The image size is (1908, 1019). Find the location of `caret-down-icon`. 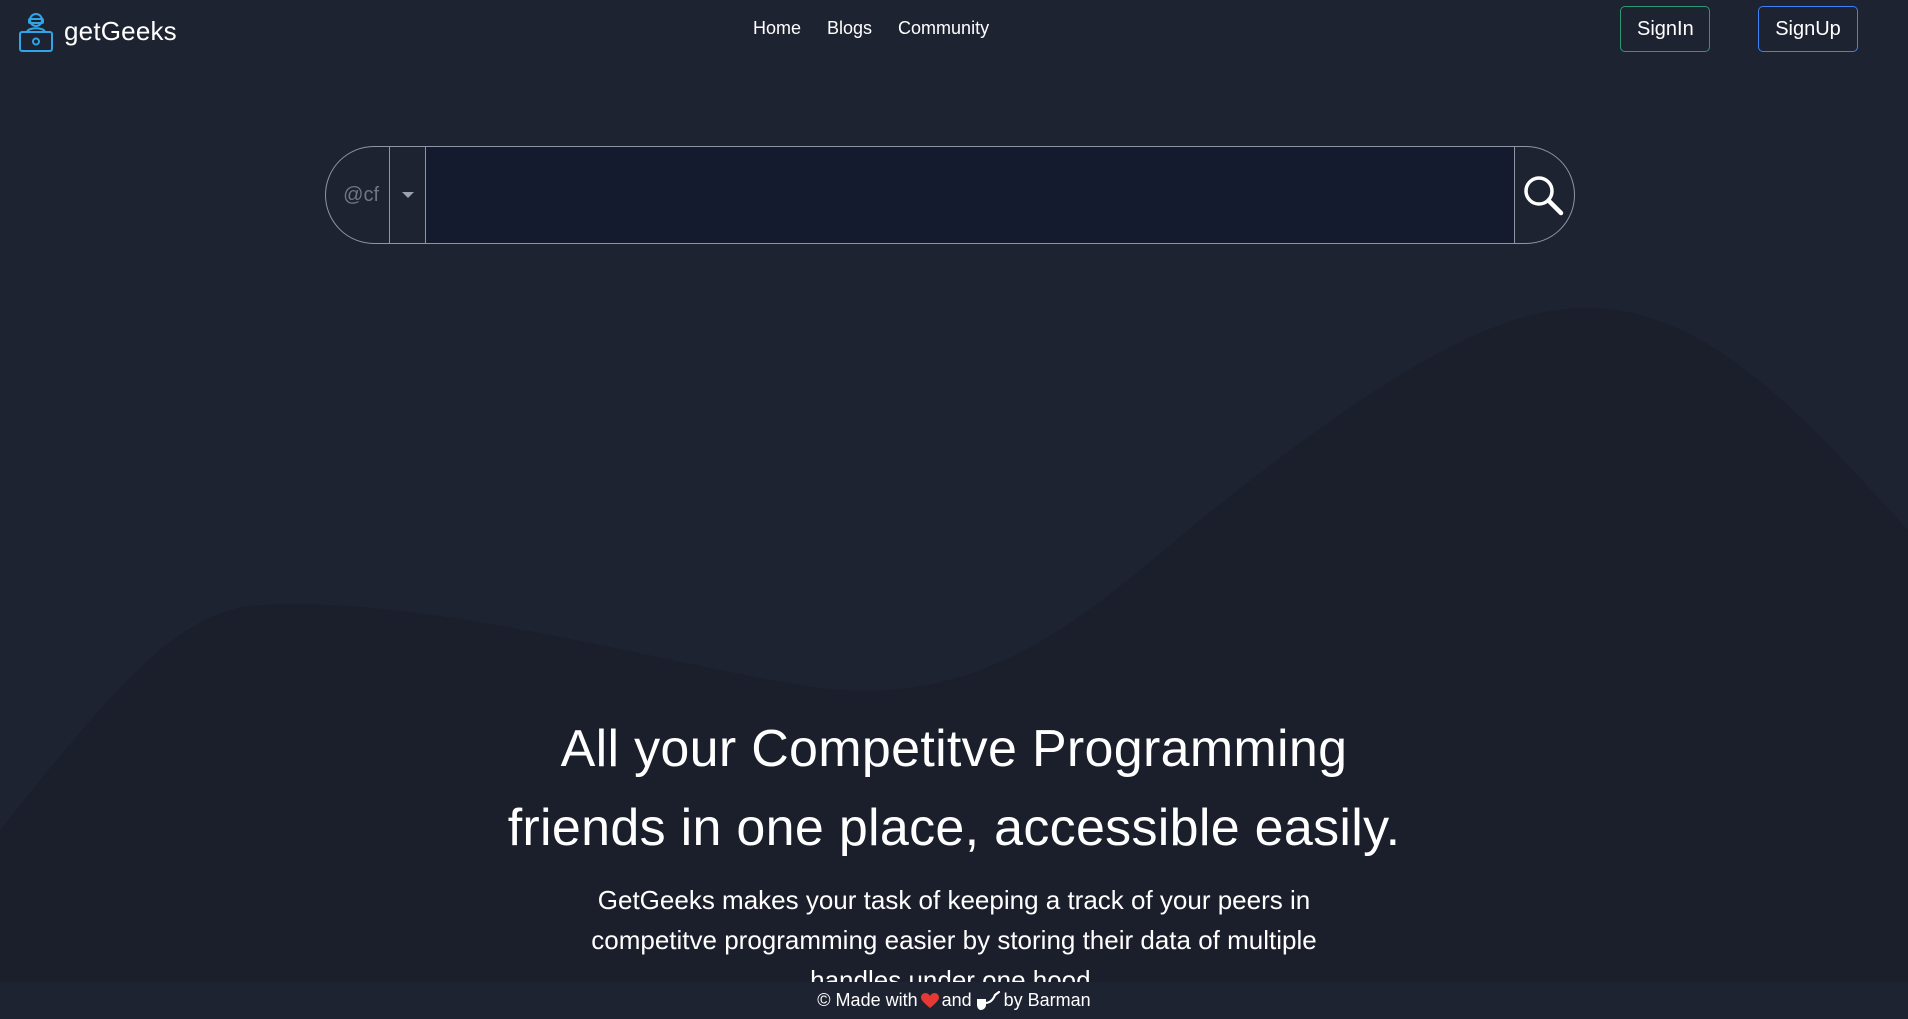

caret-down-icon is located at coordinates (407, 195).